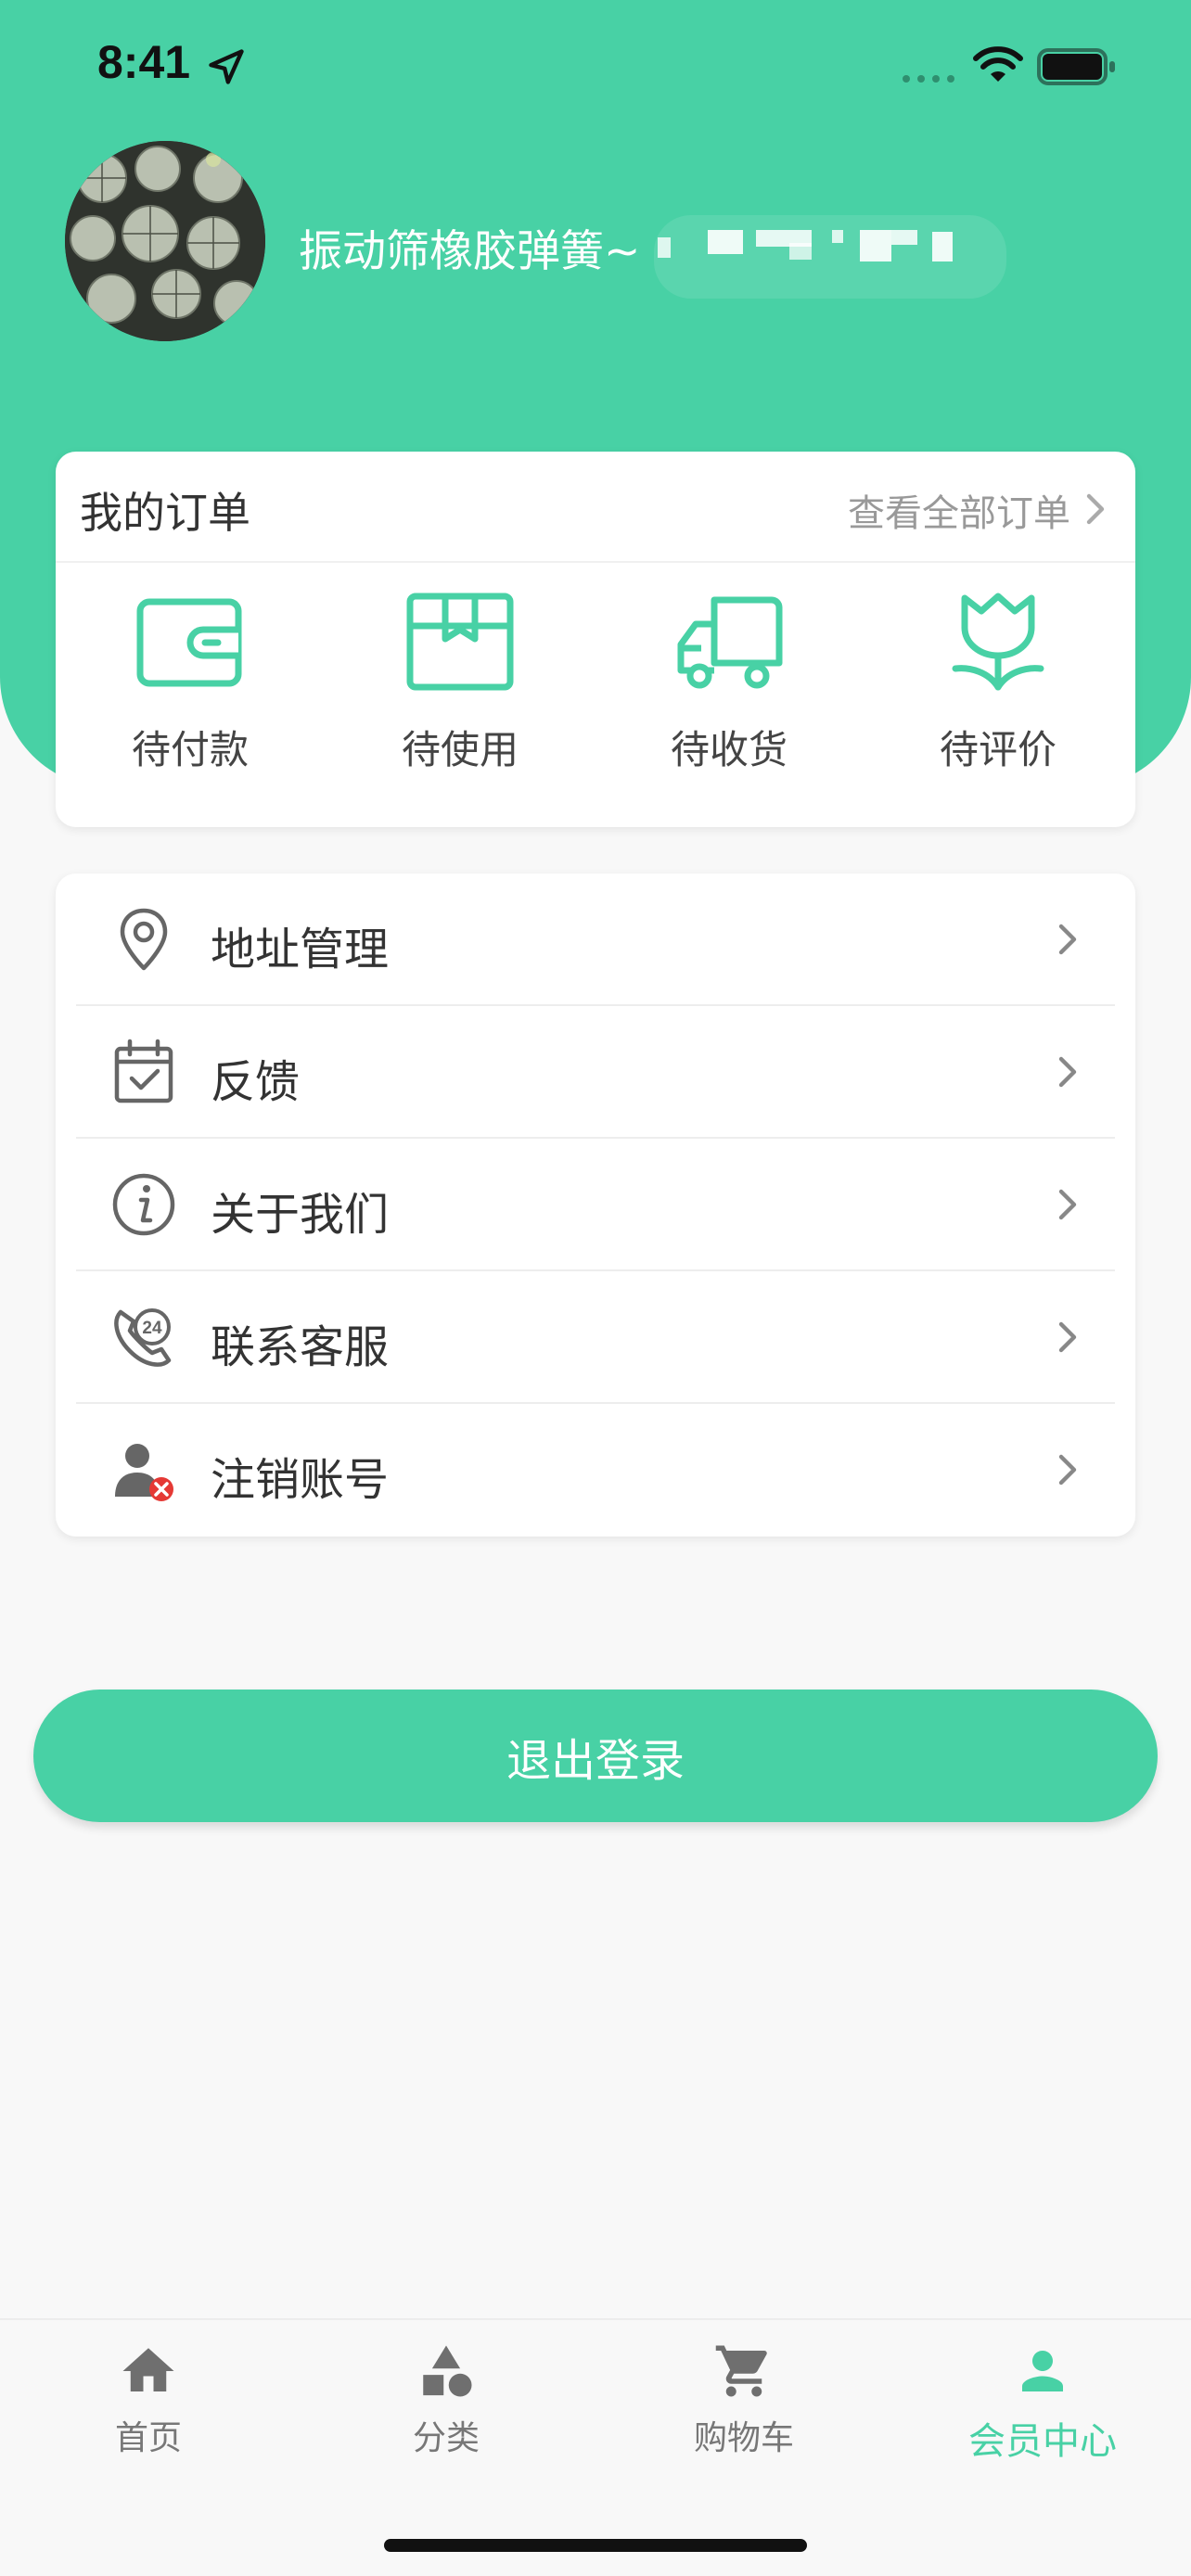 The image size is (1191, 2576). I want to click on masked-user-id, so click(830, 257).